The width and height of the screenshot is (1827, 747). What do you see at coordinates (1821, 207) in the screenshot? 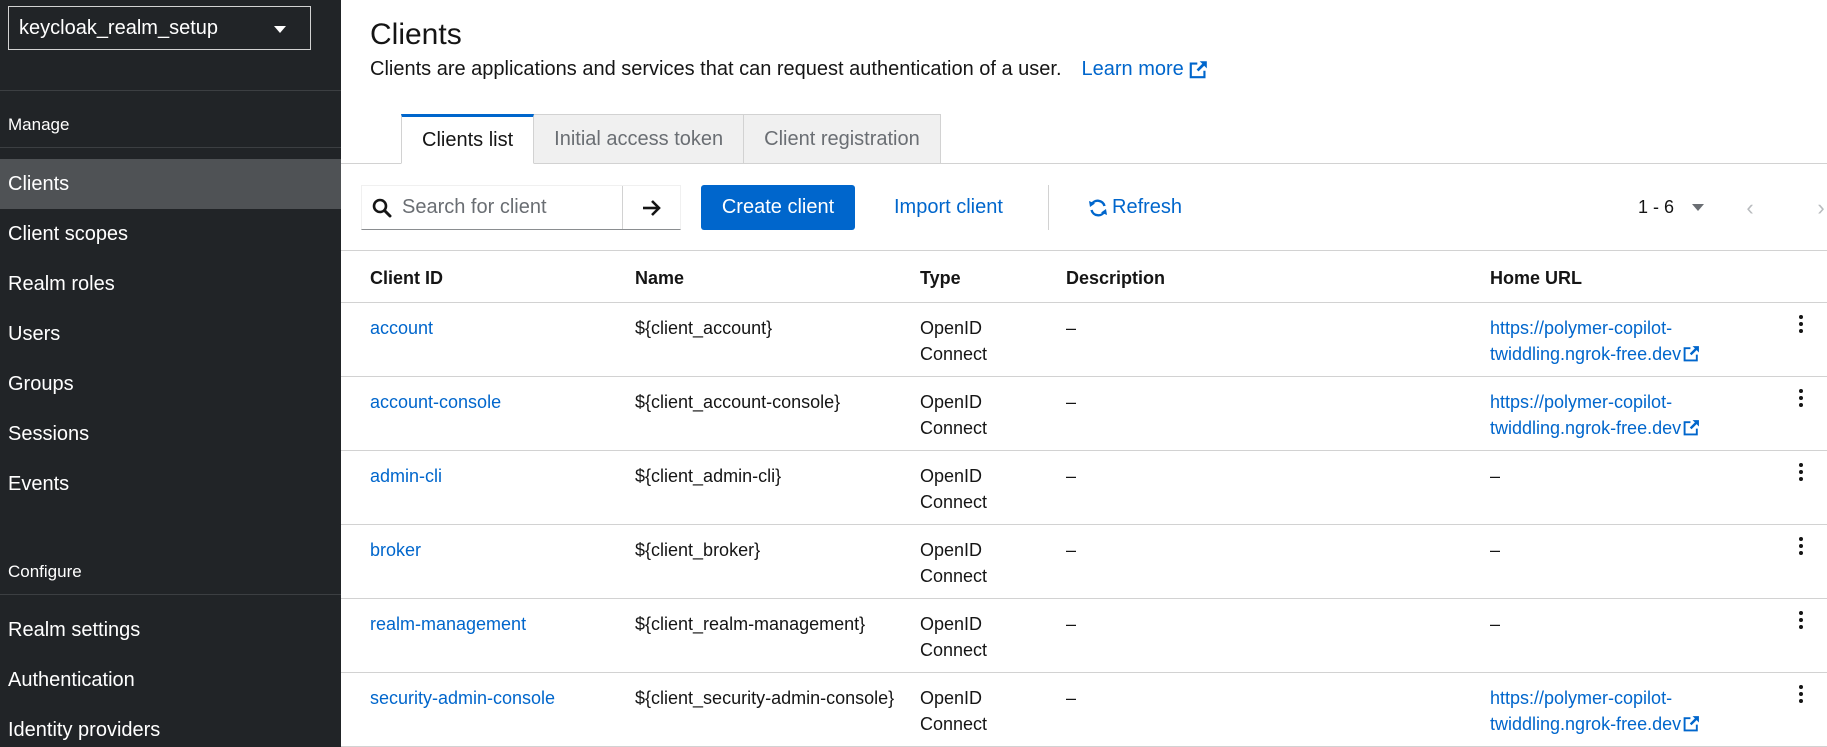
I see `chevron-right-icon: ›` at bounding box center [1821, 207].